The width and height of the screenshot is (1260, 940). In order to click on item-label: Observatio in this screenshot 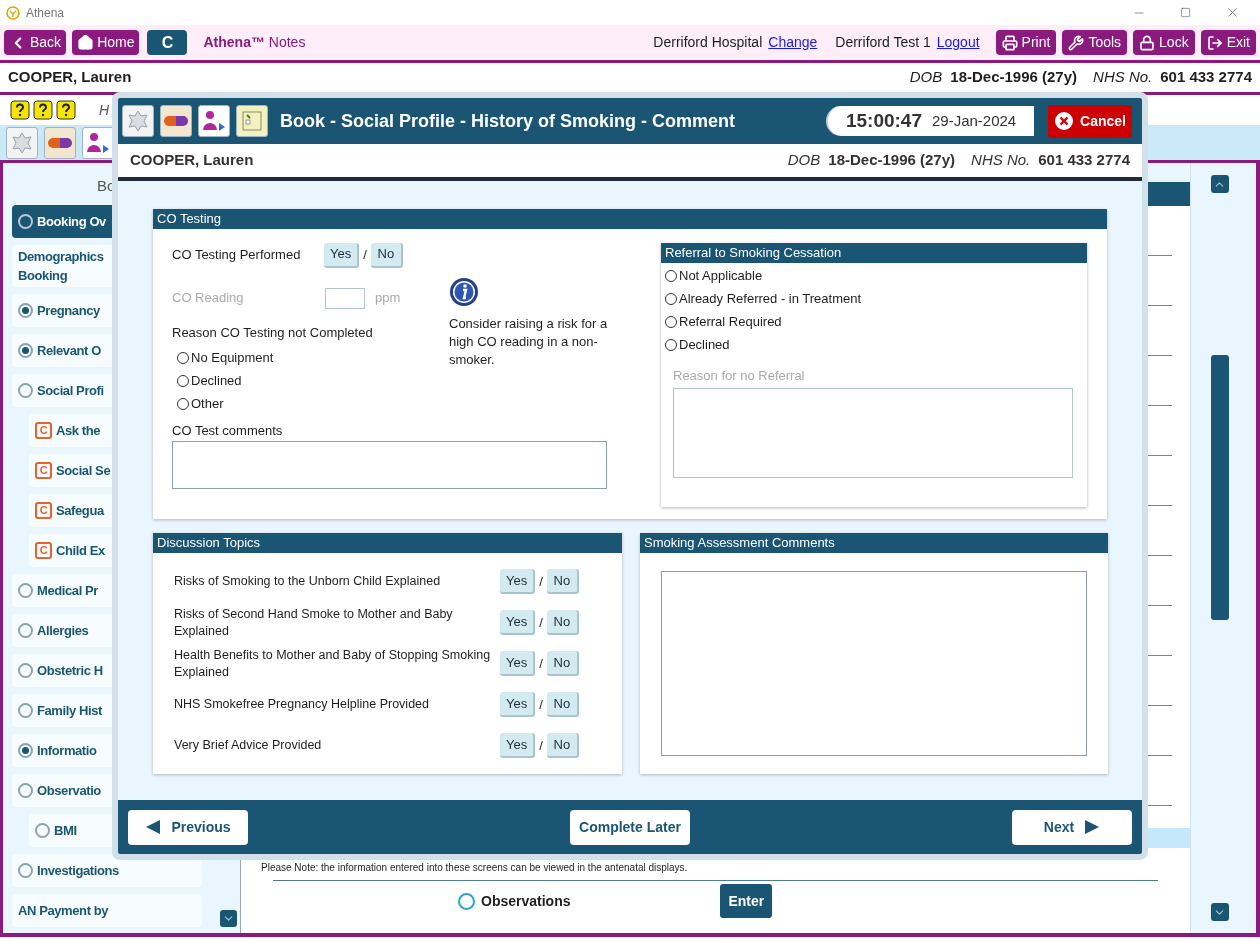, I will do `click(69, 790)`.